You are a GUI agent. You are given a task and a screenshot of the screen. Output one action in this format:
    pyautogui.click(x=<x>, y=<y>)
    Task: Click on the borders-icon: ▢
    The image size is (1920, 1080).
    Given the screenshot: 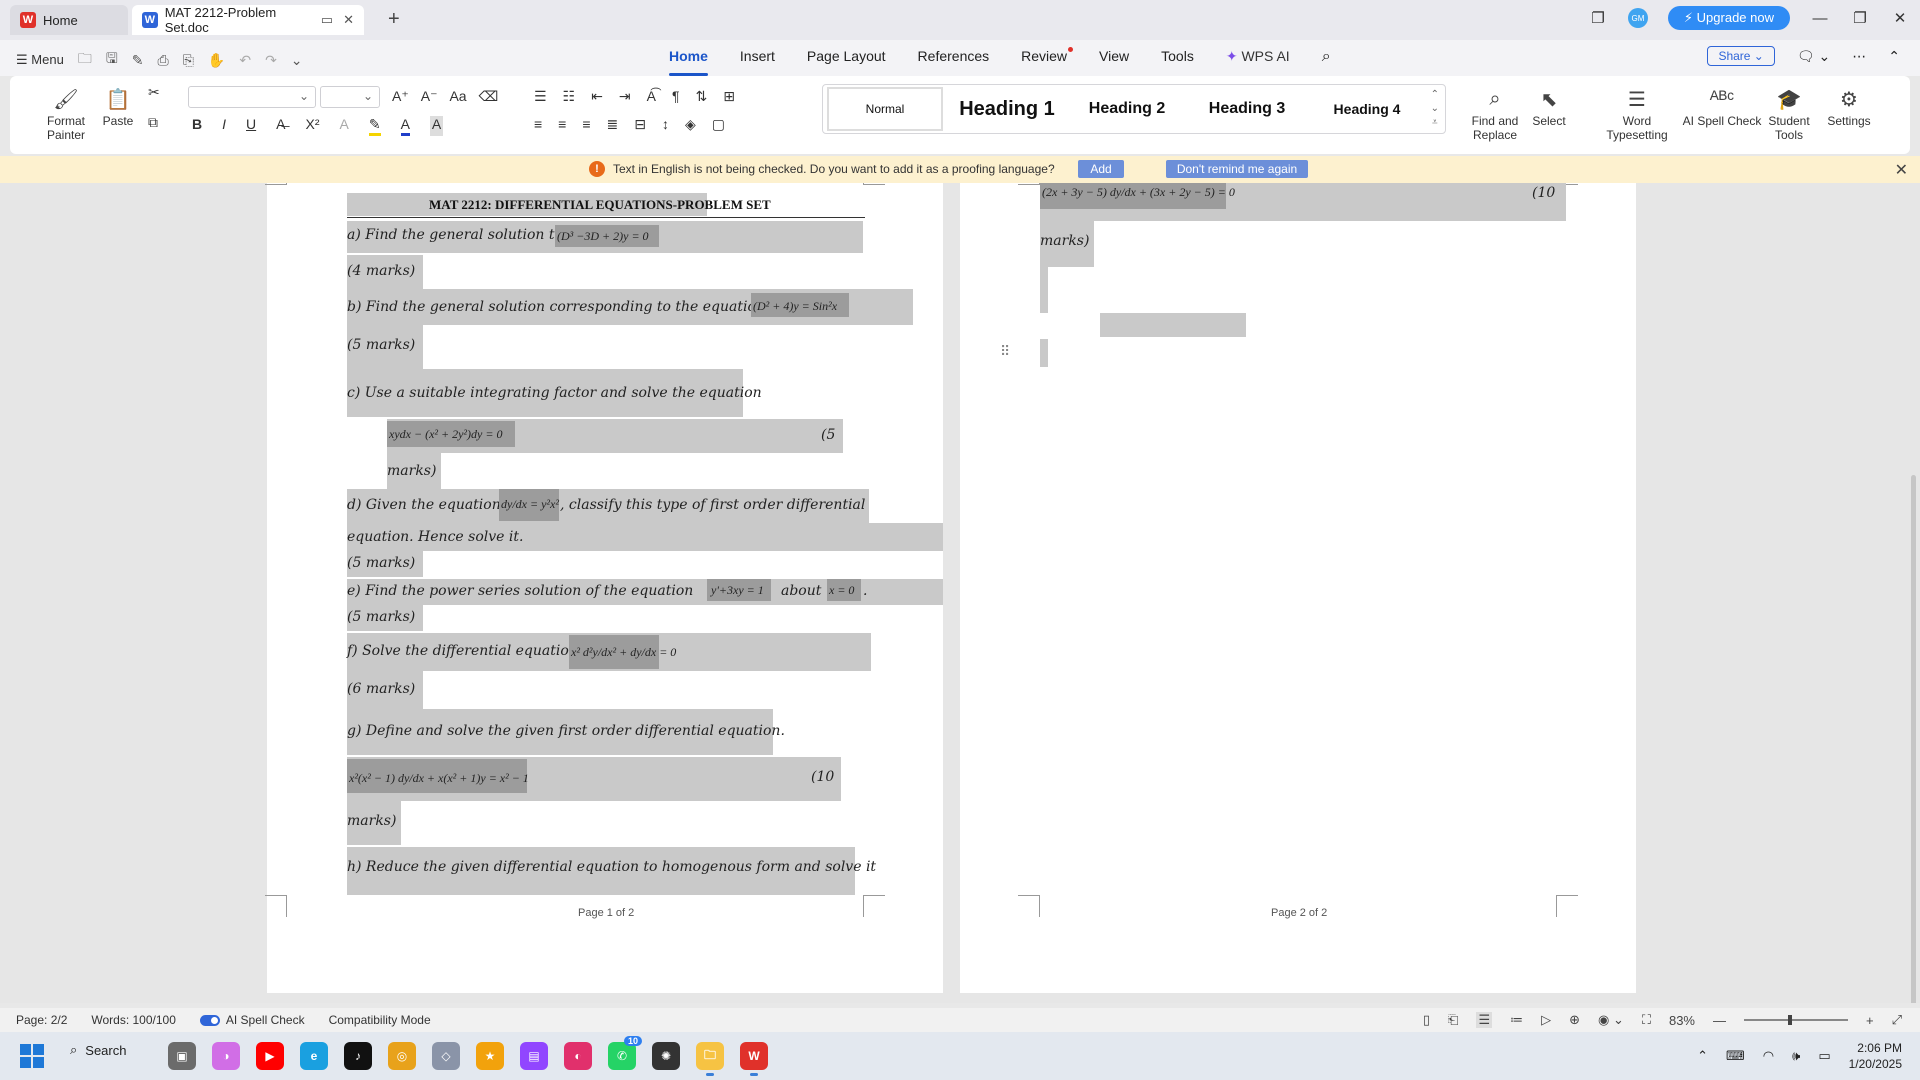 What is the action you would take?
    pyautogui.click(x=718, y=124)
    